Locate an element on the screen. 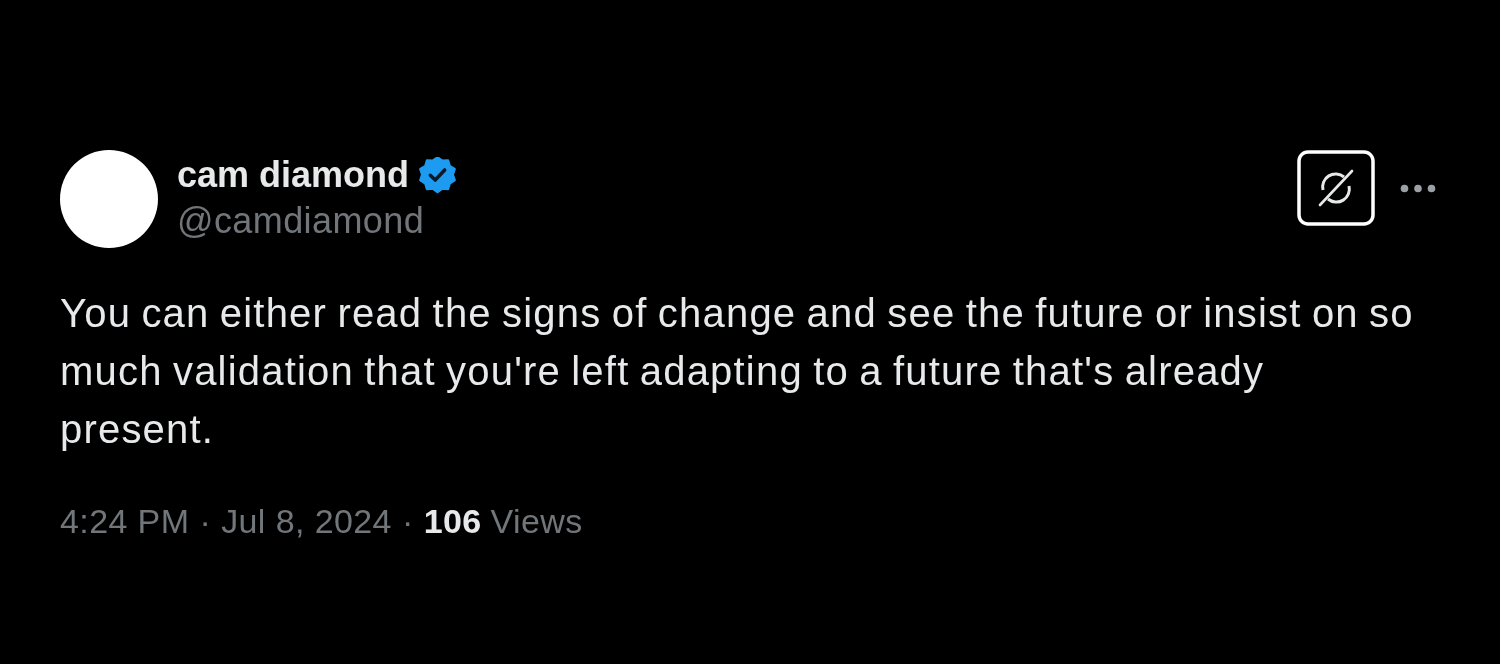 This screenshot has width=1500, height=664. views-label: Views is located at coordinates (536, 521).